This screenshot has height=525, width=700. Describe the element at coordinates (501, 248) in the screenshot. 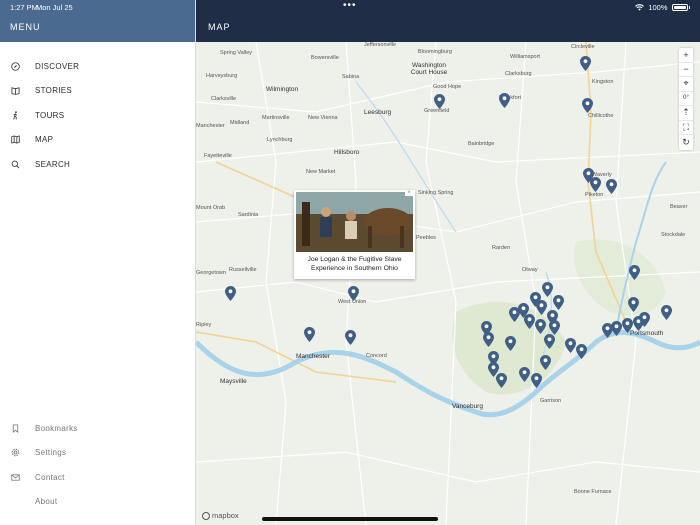

I see `place-label: Rarden` at that location.